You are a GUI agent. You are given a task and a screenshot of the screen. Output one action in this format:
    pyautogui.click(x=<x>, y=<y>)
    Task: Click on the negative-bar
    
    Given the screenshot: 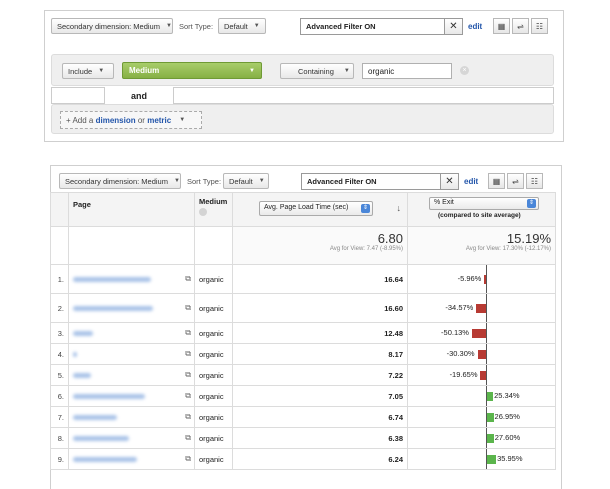 What is the action you would take?
    pyautogui.click(x=478, y=333)
    